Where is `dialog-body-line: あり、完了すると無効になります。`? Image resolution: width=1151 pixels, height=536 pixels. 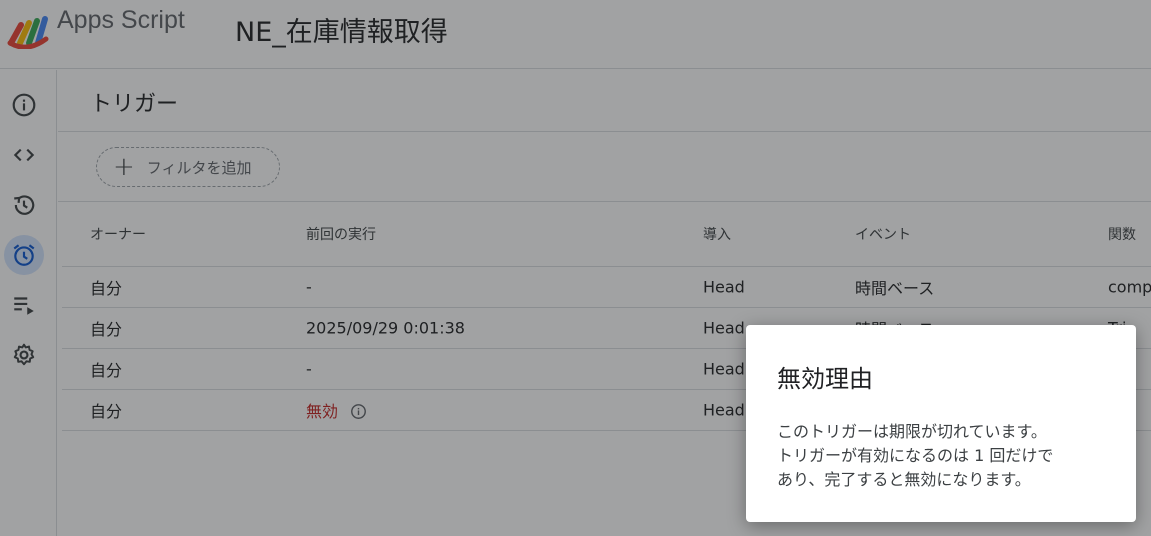 dialog-body-line: あり、完了すると無効になります。 is located at coordinates (904, 479).